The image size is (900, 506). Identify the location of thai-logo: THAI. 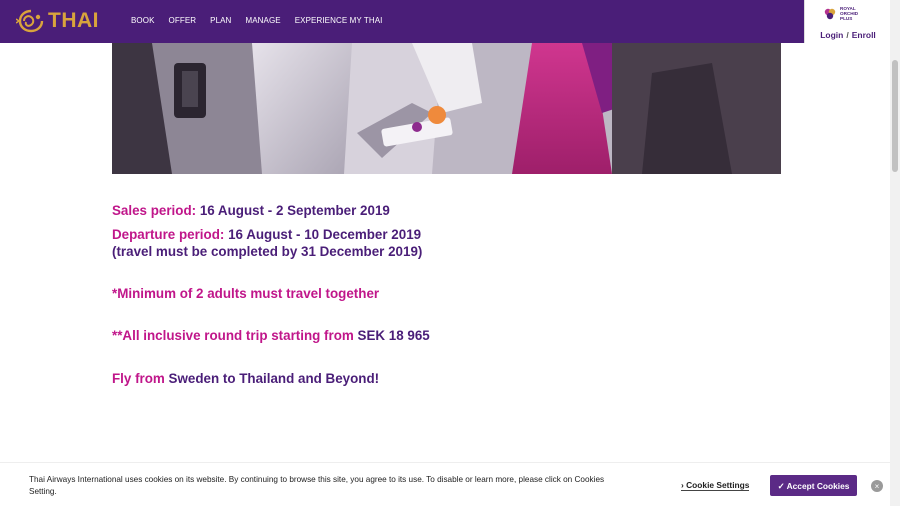
(57, 21).